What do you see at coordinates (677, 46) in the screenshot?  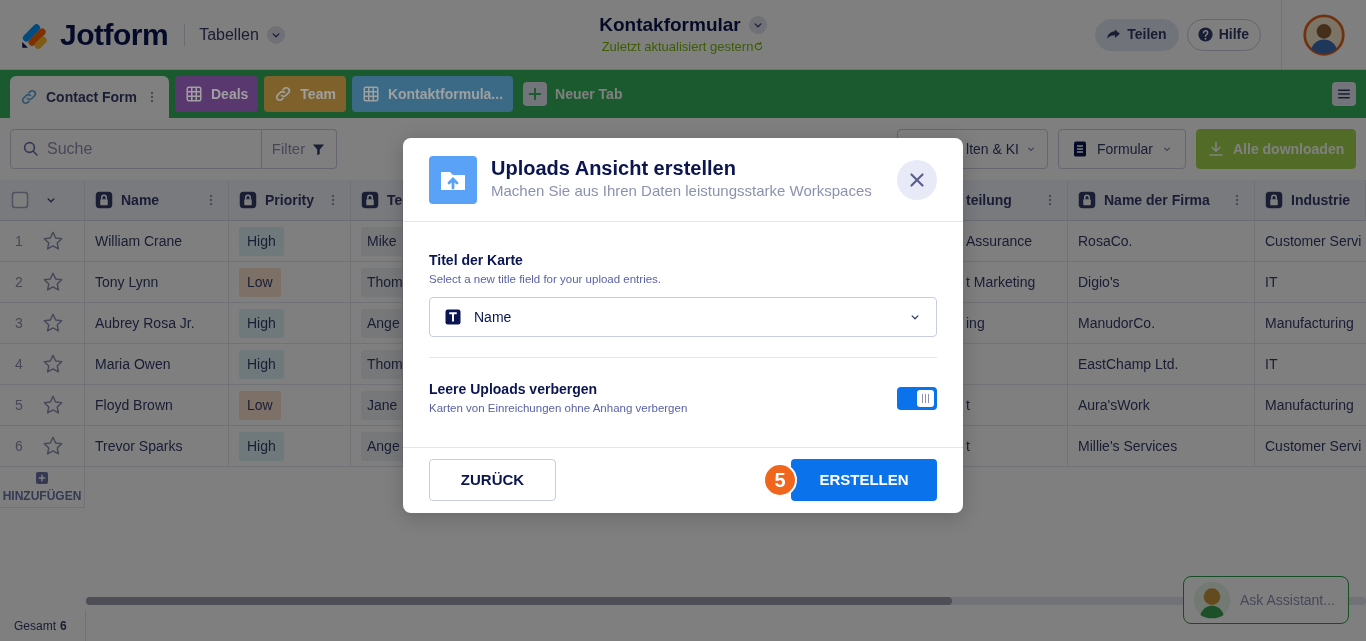 I see `update-status: Zuletzt aktualisiert gestern` at bounding box center [677, 46].